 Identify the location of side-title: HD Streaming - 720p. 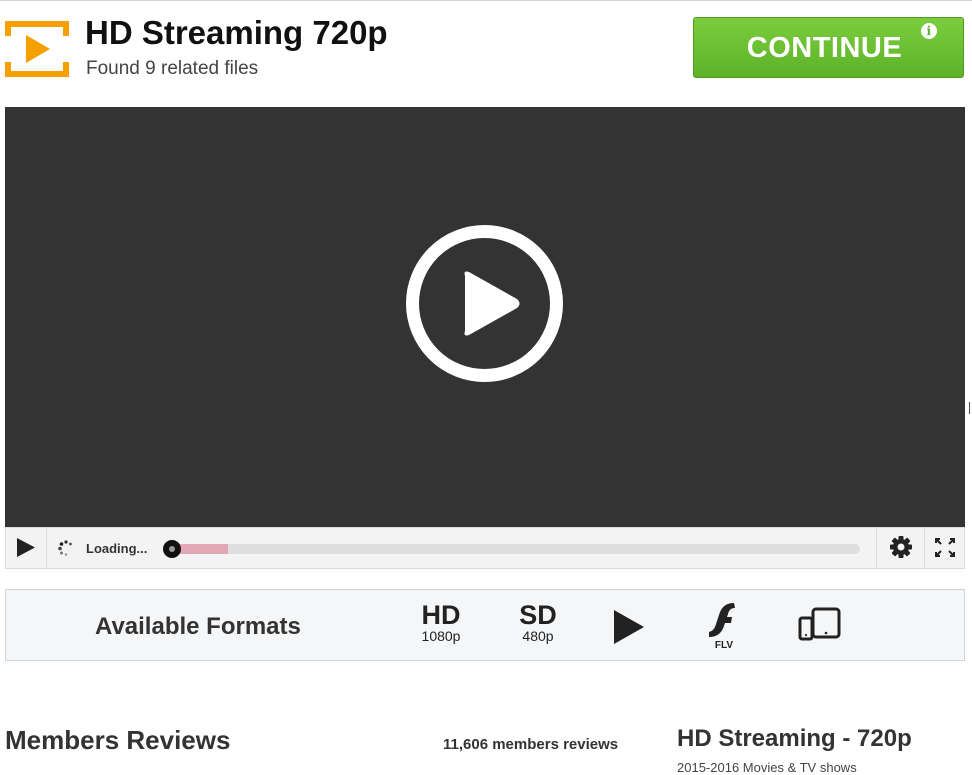
(794, 738).